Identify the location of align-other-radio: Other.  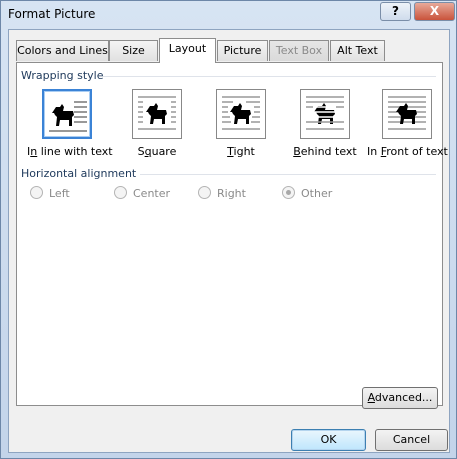
(307, 193).